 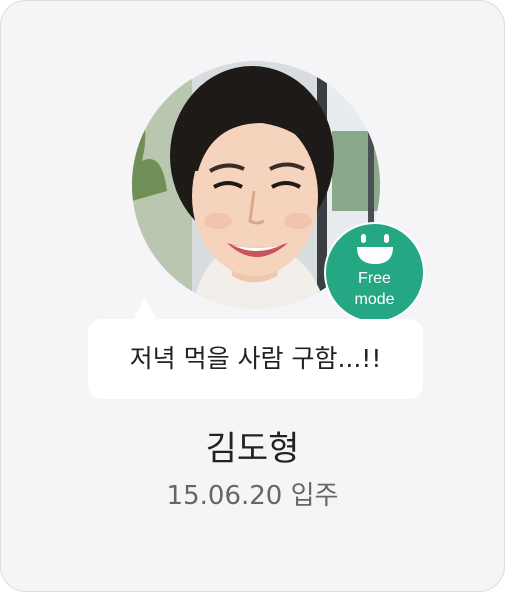 I want to click on mode-badge-line1: Free, so click(x=374, y=278).